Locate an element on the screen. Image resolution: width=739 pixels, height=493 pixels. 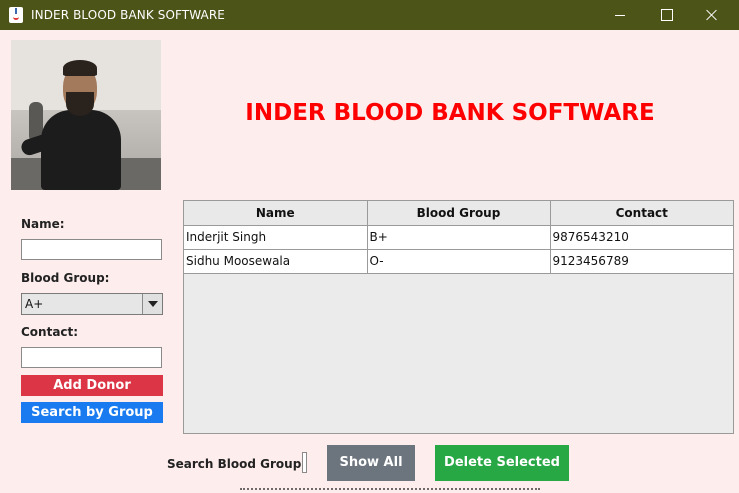
table-header-row: Name Blood Group Contact is located at coordinates (458, 213).